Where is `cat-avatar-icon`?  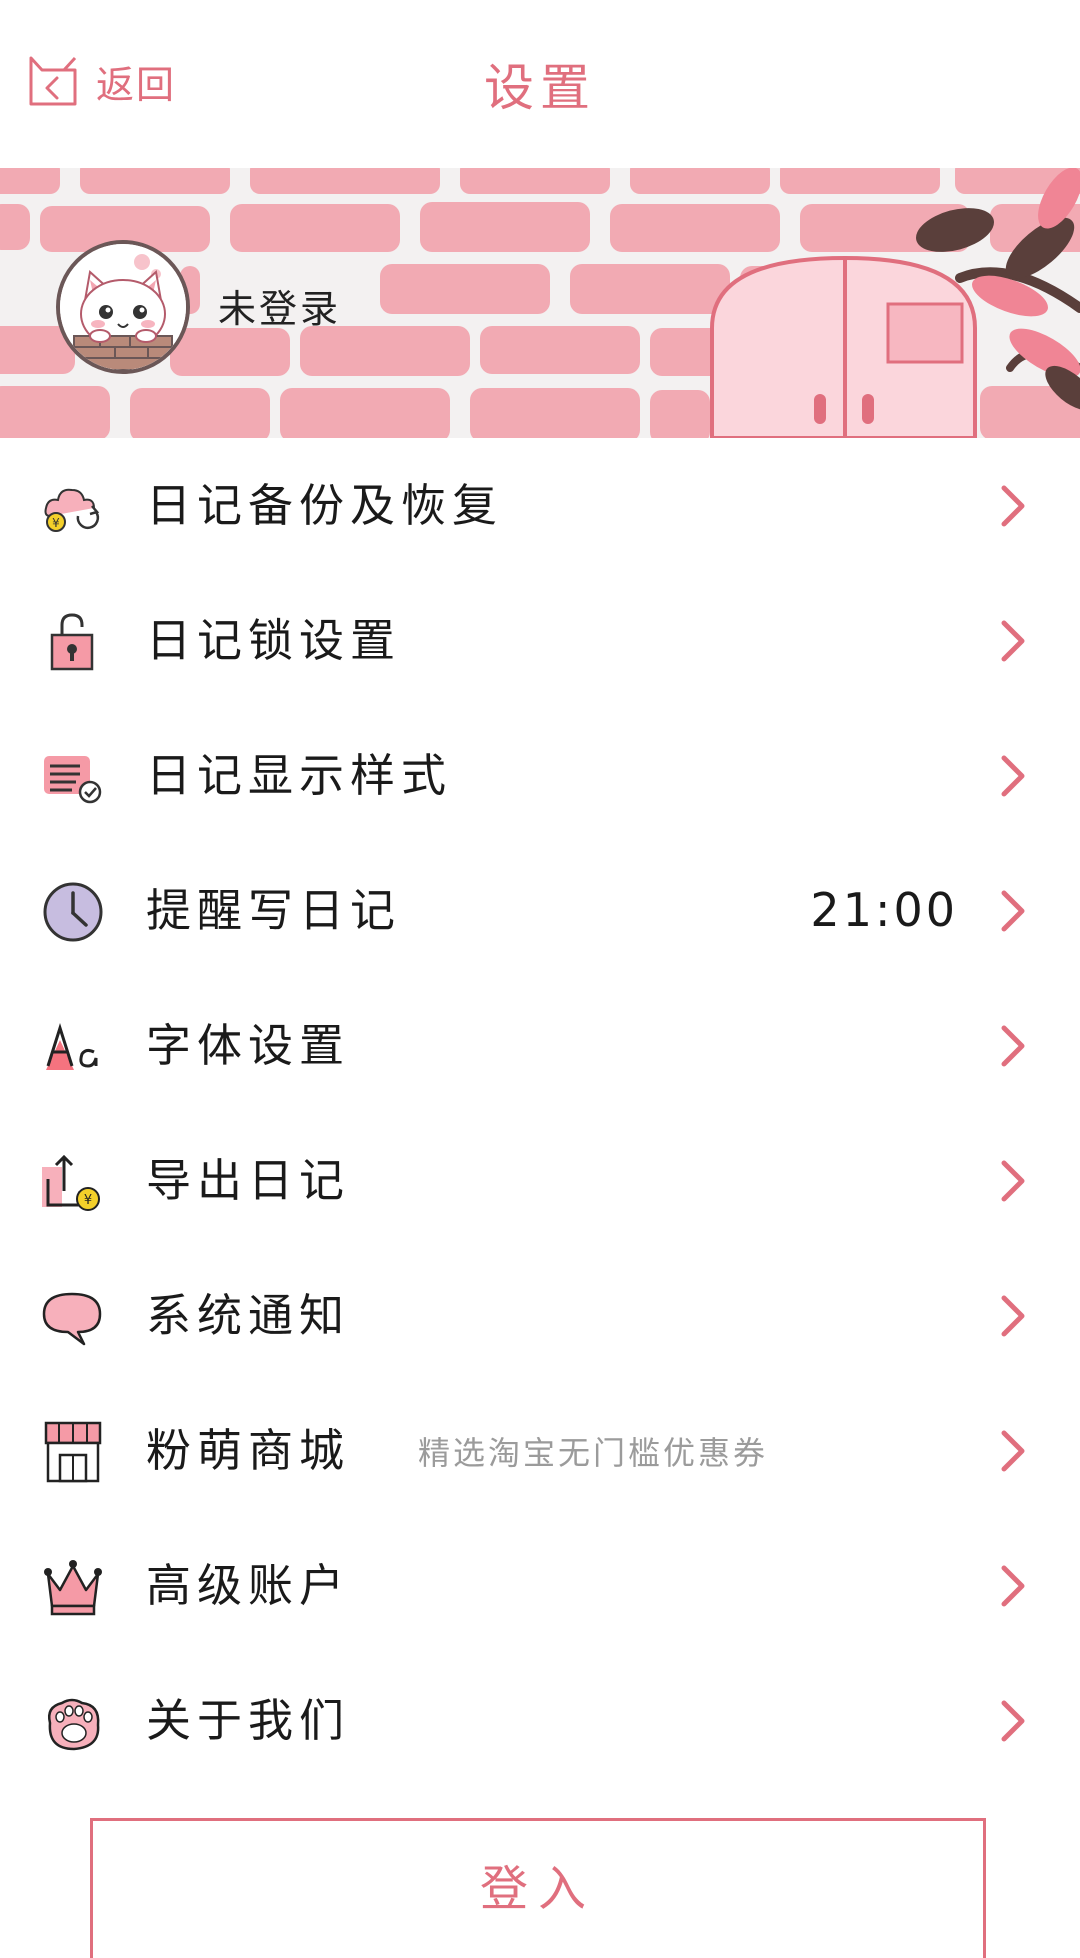
cat-avatar-icon is located at coordinates (123, 307).